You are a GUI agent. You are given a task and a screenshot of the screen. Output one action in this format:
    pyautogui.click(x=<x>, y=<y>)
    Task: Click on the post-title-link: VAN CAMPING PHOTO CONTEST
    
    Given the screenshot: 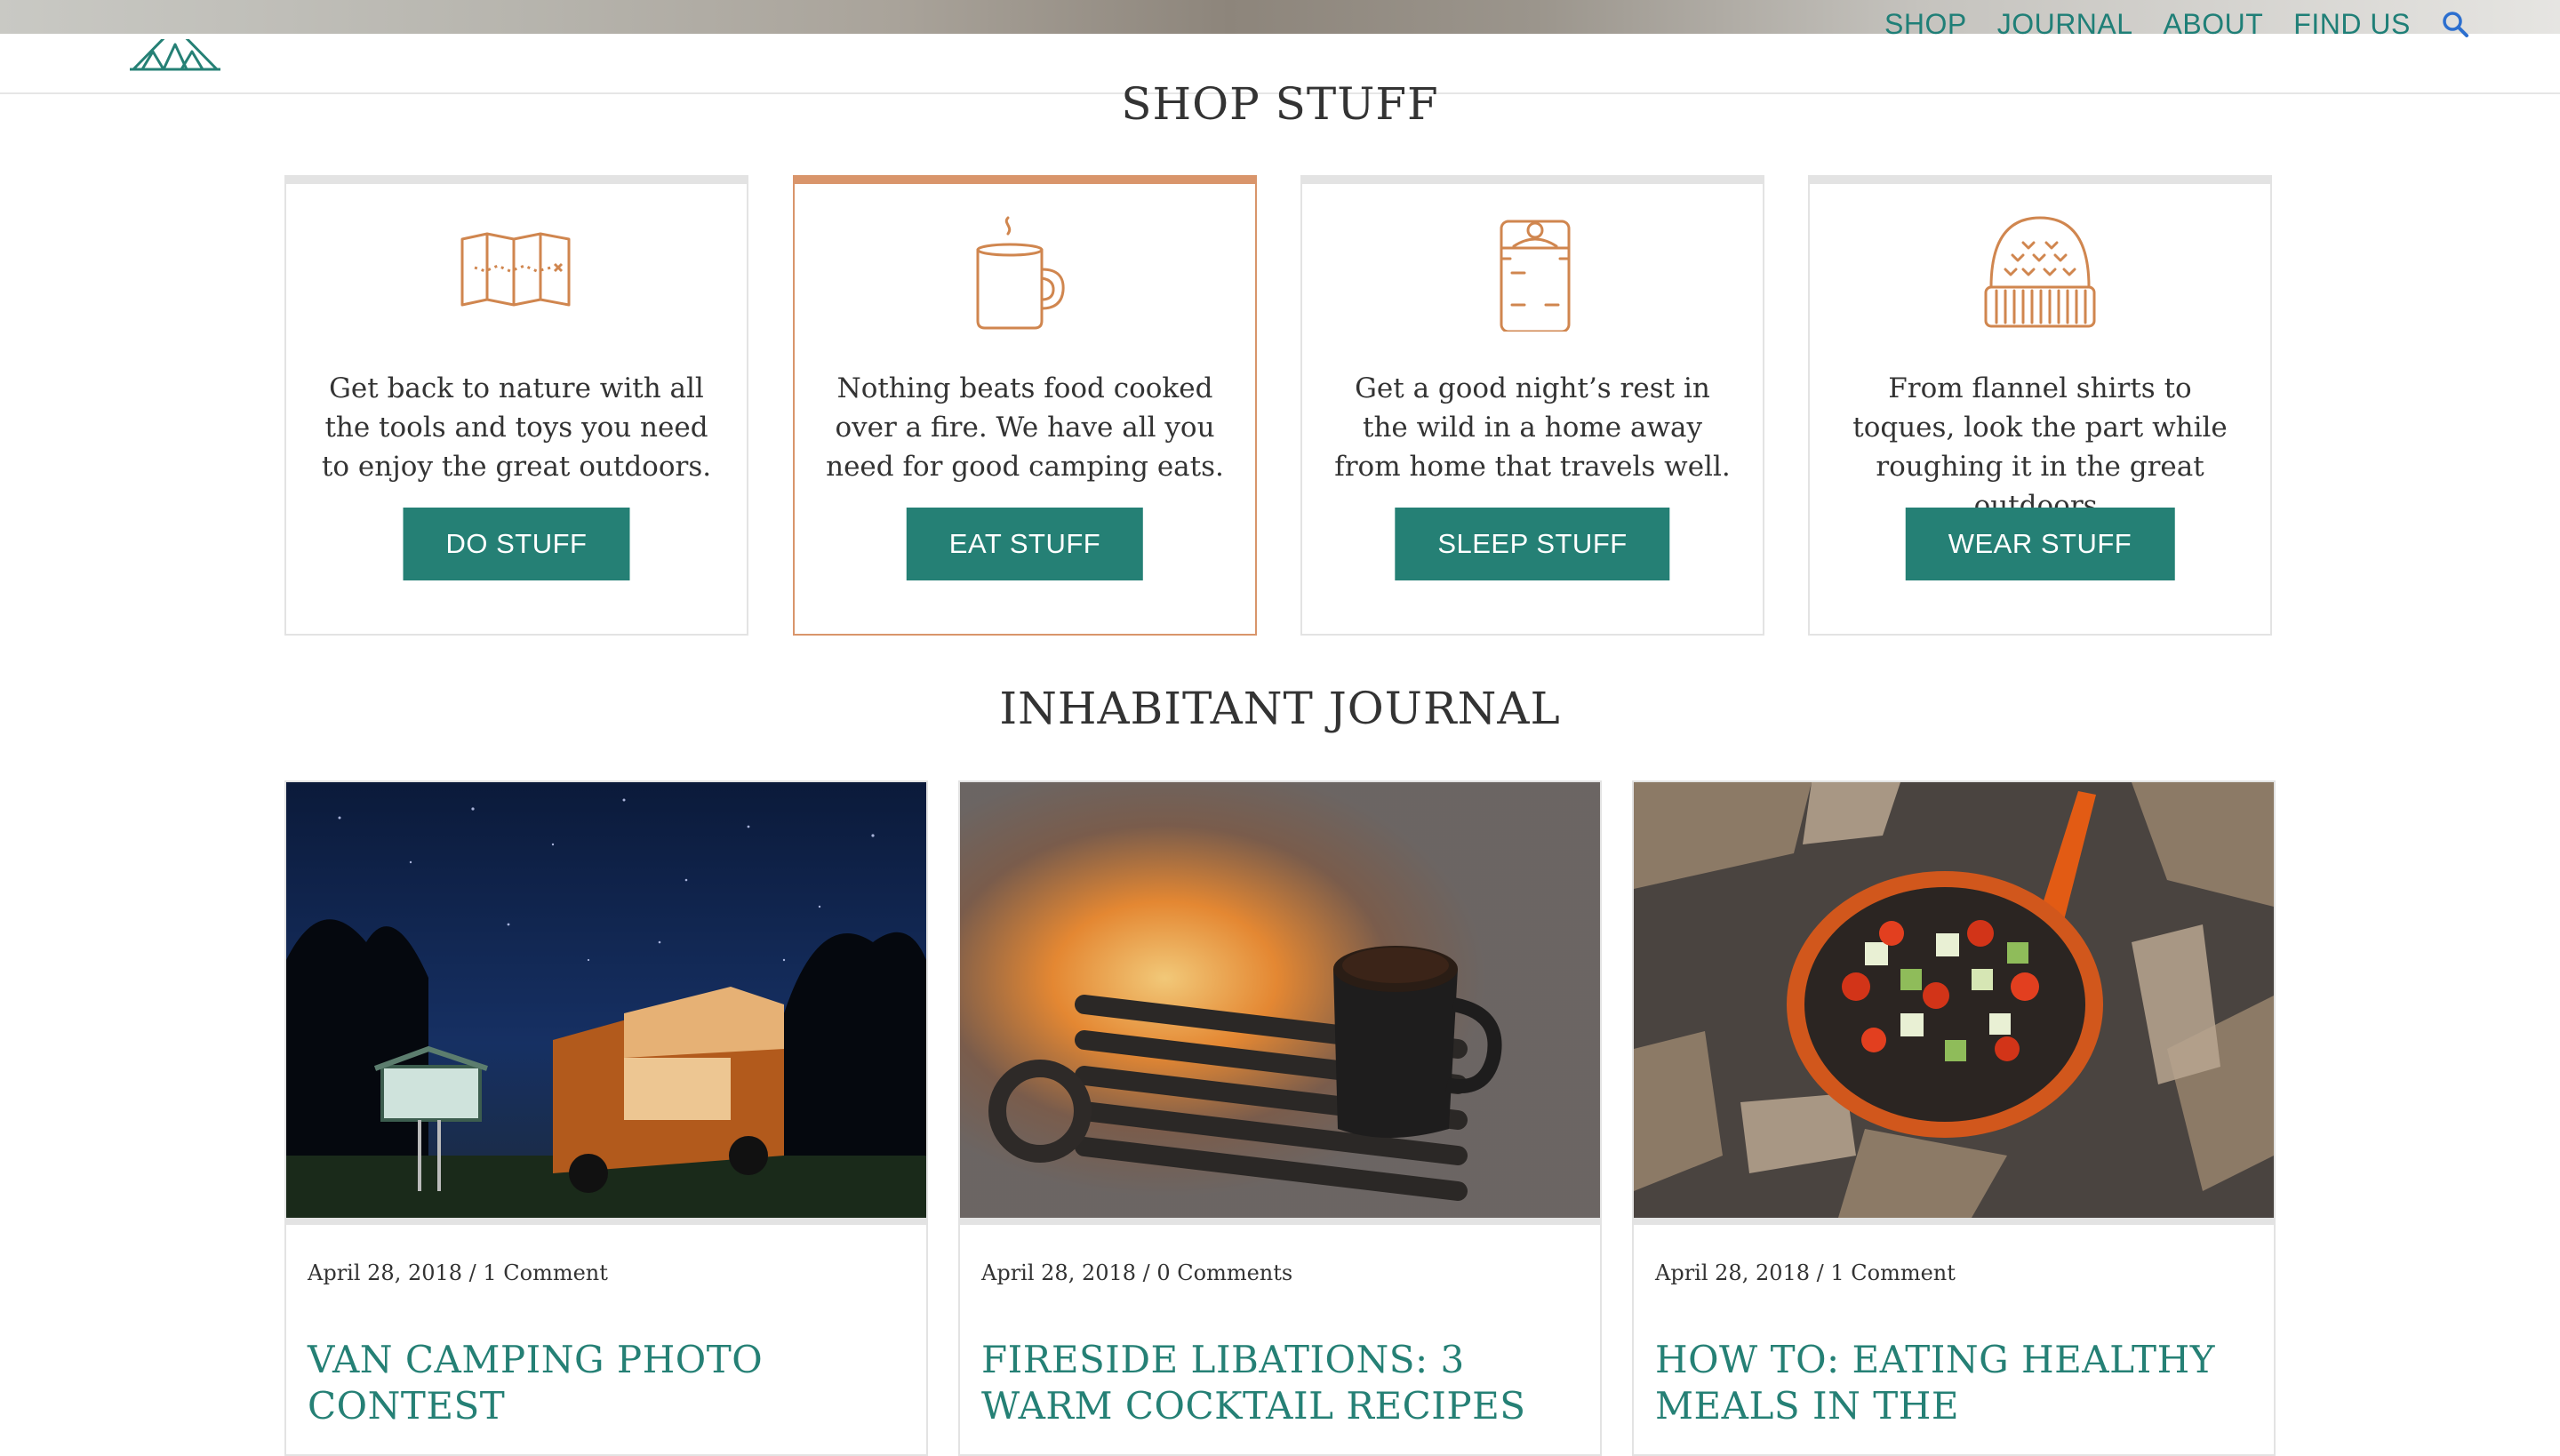 What is the action you would take?
    pyautogui.click(x=592, y=1383)
    